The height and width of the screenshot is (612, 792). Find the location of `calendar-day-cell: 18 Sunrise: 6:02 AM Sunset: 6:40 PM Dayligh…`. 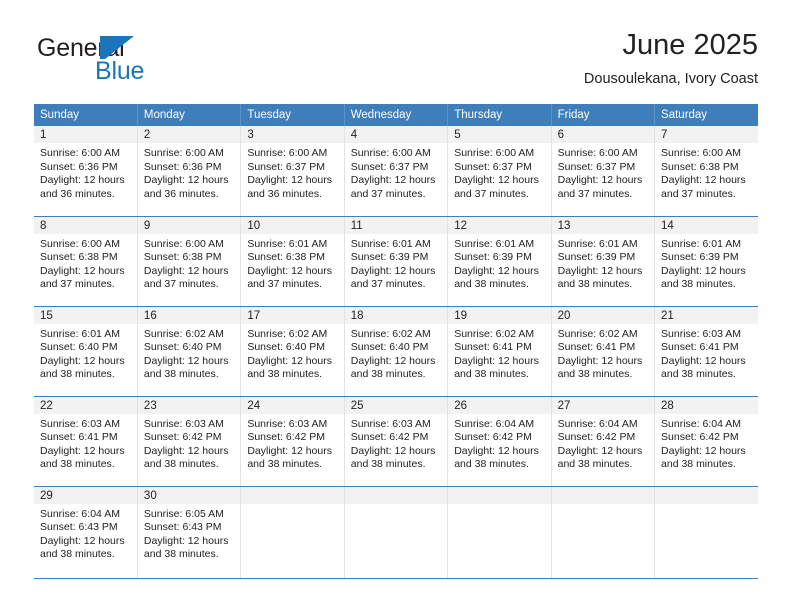

calendar-day-cell: 18 Sunrise: 6:02 AM Sunset: 6:40 PM Dayligh… is located at coordinates (396, 351).